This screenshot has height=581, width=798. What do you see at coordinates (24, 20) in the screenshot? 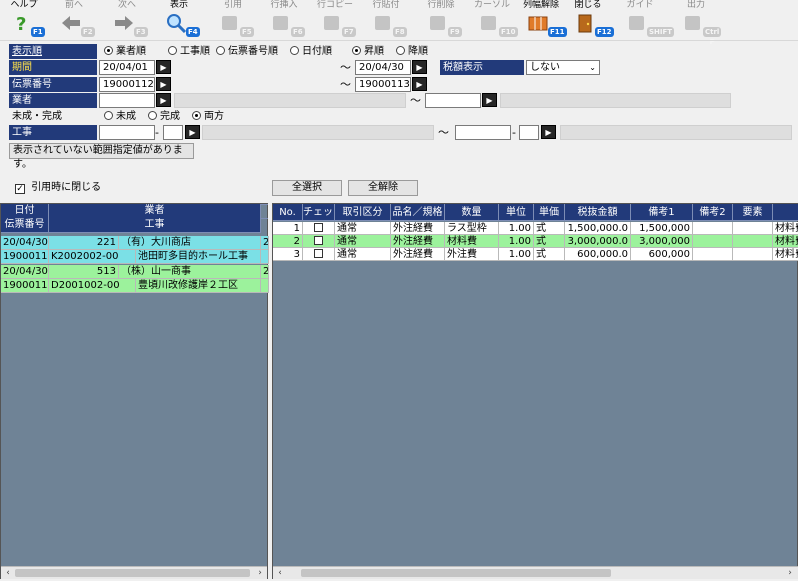
I see `toolbar-button-help: ヘルプ? F1` at bounding box center [24, 20].